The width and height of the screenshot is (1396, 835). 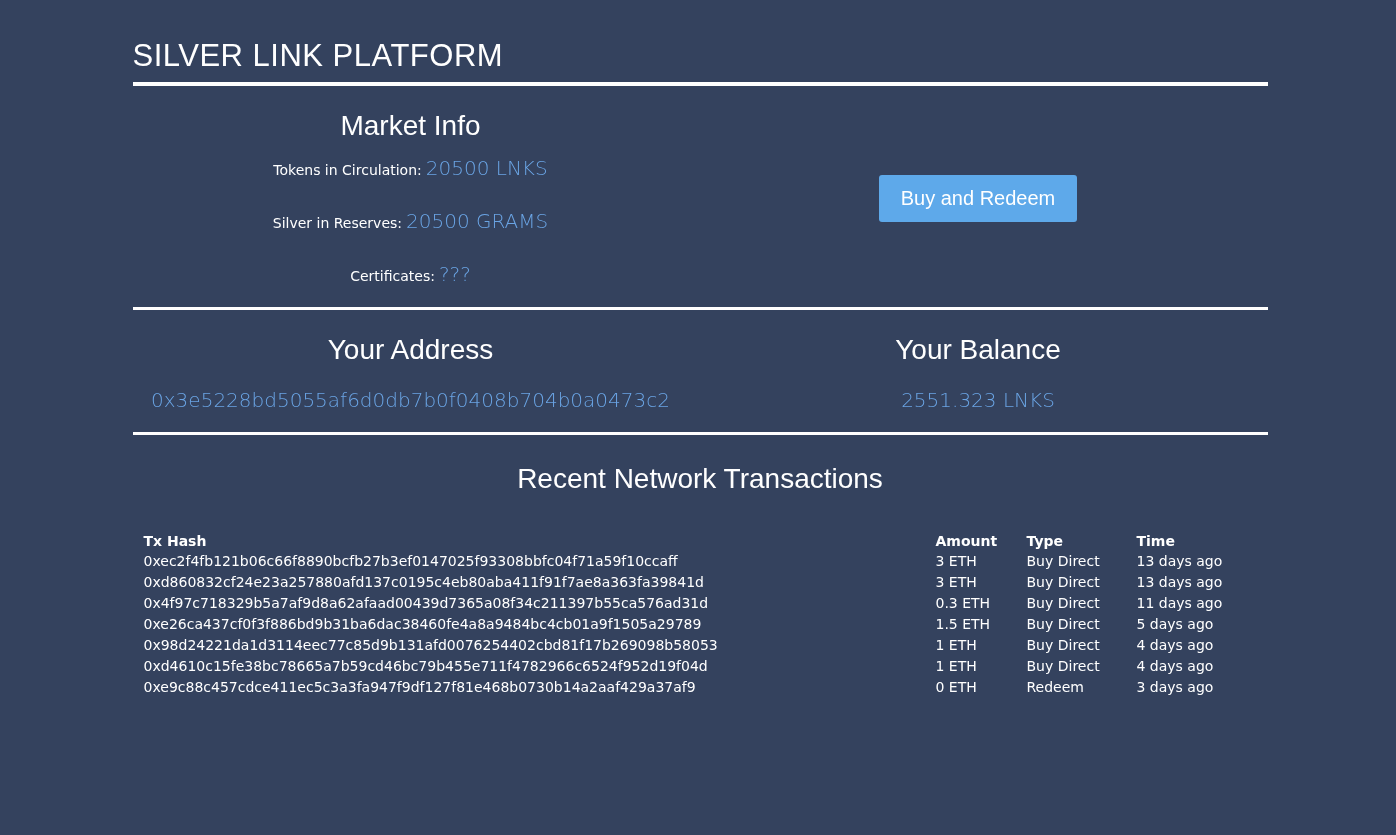 I want to click on platform-title: SILVER LINK PLATFORM, so click(x=318, y=56).